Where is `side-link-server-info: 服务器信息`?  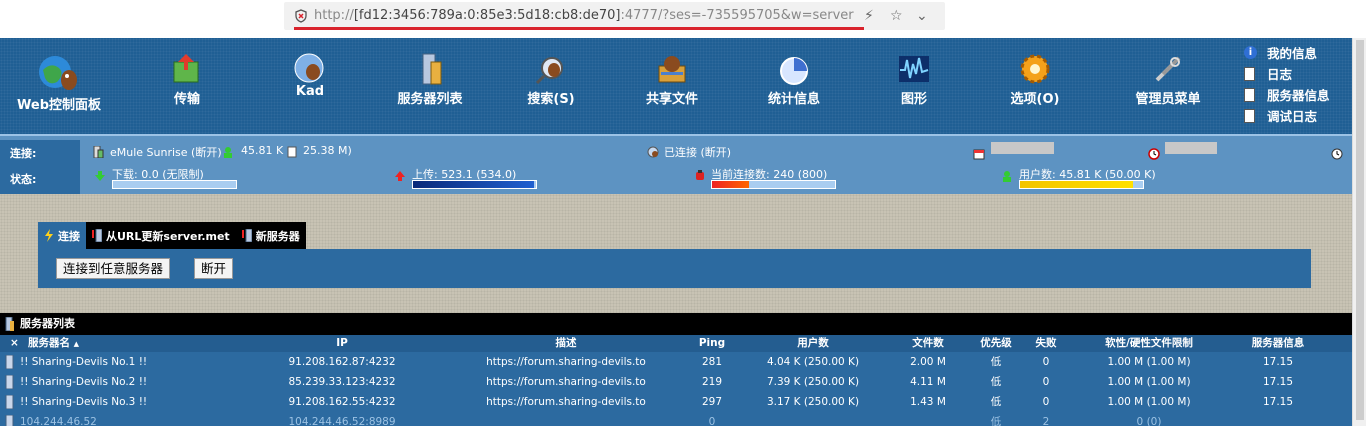 side-link-server-info: 服务器信息 is located at coordinates (1285, 94).